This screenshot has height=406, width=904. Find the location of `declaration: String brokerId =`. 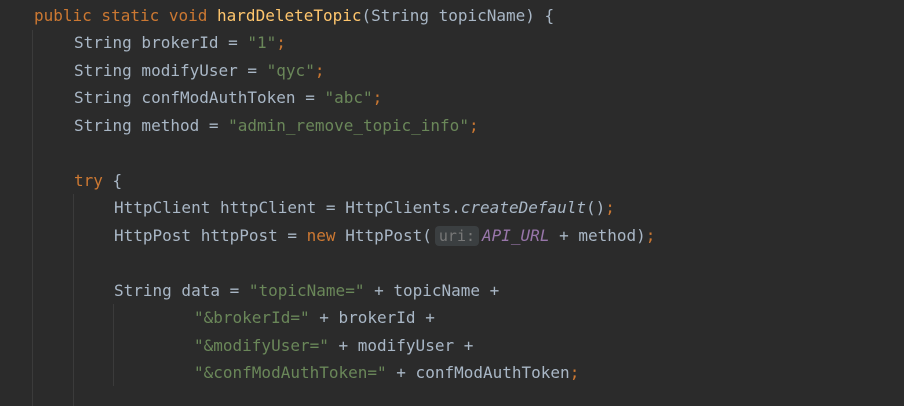

declaration: String brokerId = is located at coordinates (161, 42).